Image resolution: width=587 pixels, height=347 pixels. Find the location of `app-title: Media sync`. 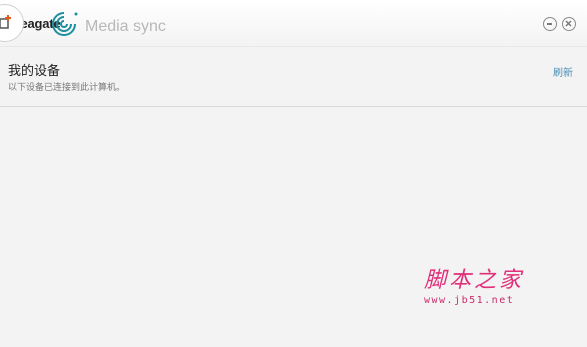

app-title: Media sync is located at coordinates (125, 26).